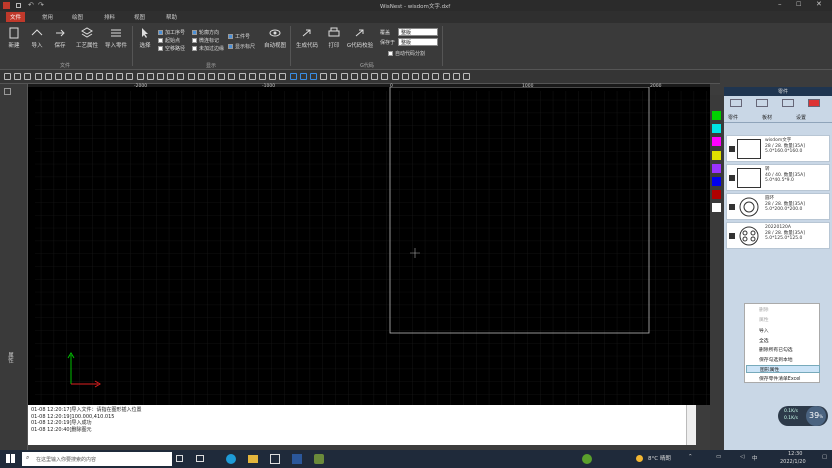 This screenshot has width=832, height=468. I want to click on panel-tab-settings: 设置, so click(801, 117).